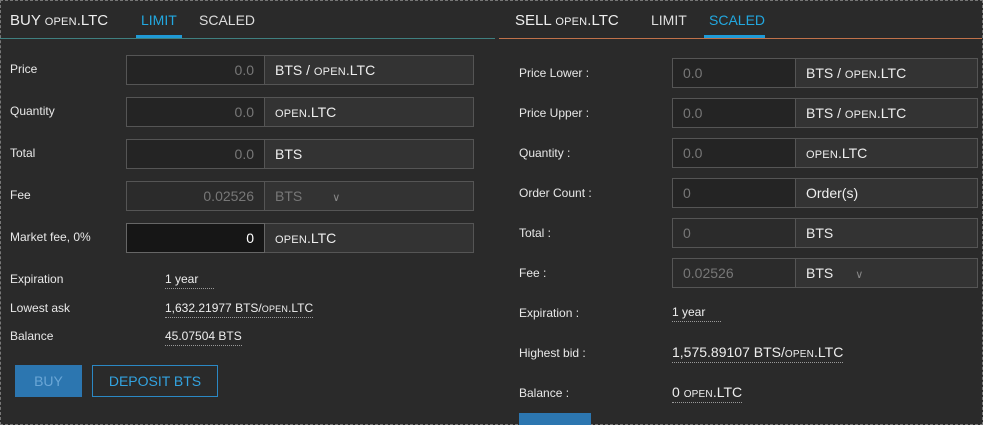 The height and width of the screenshot is (425, 983). I want to click on tab-sell-limit: LIMIT, so click(669, 20).